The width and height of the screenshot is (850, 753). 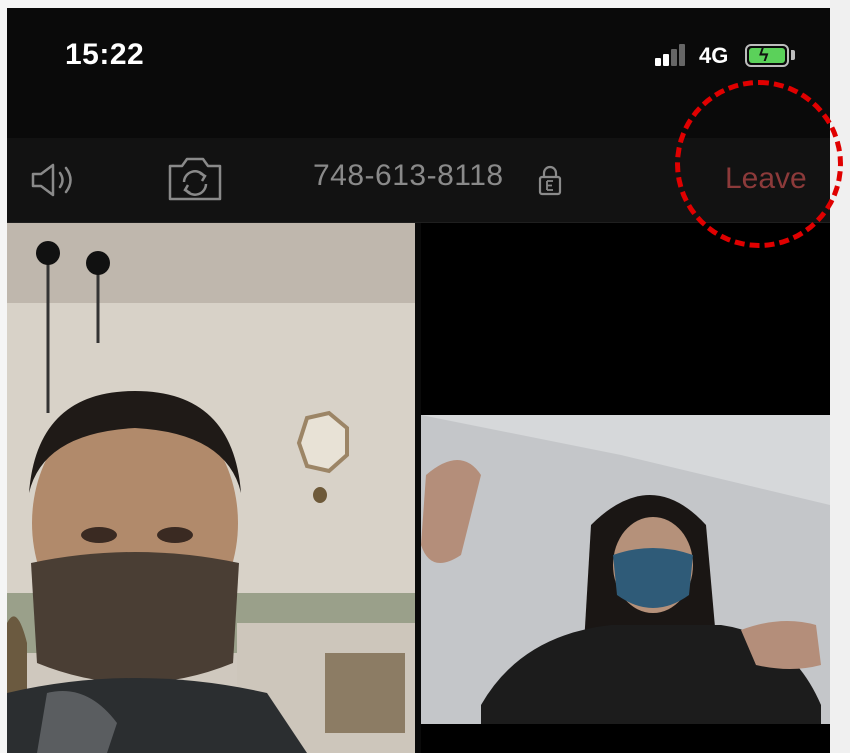 I want to click on signal-strength-icon, so click(x=672, y=55).